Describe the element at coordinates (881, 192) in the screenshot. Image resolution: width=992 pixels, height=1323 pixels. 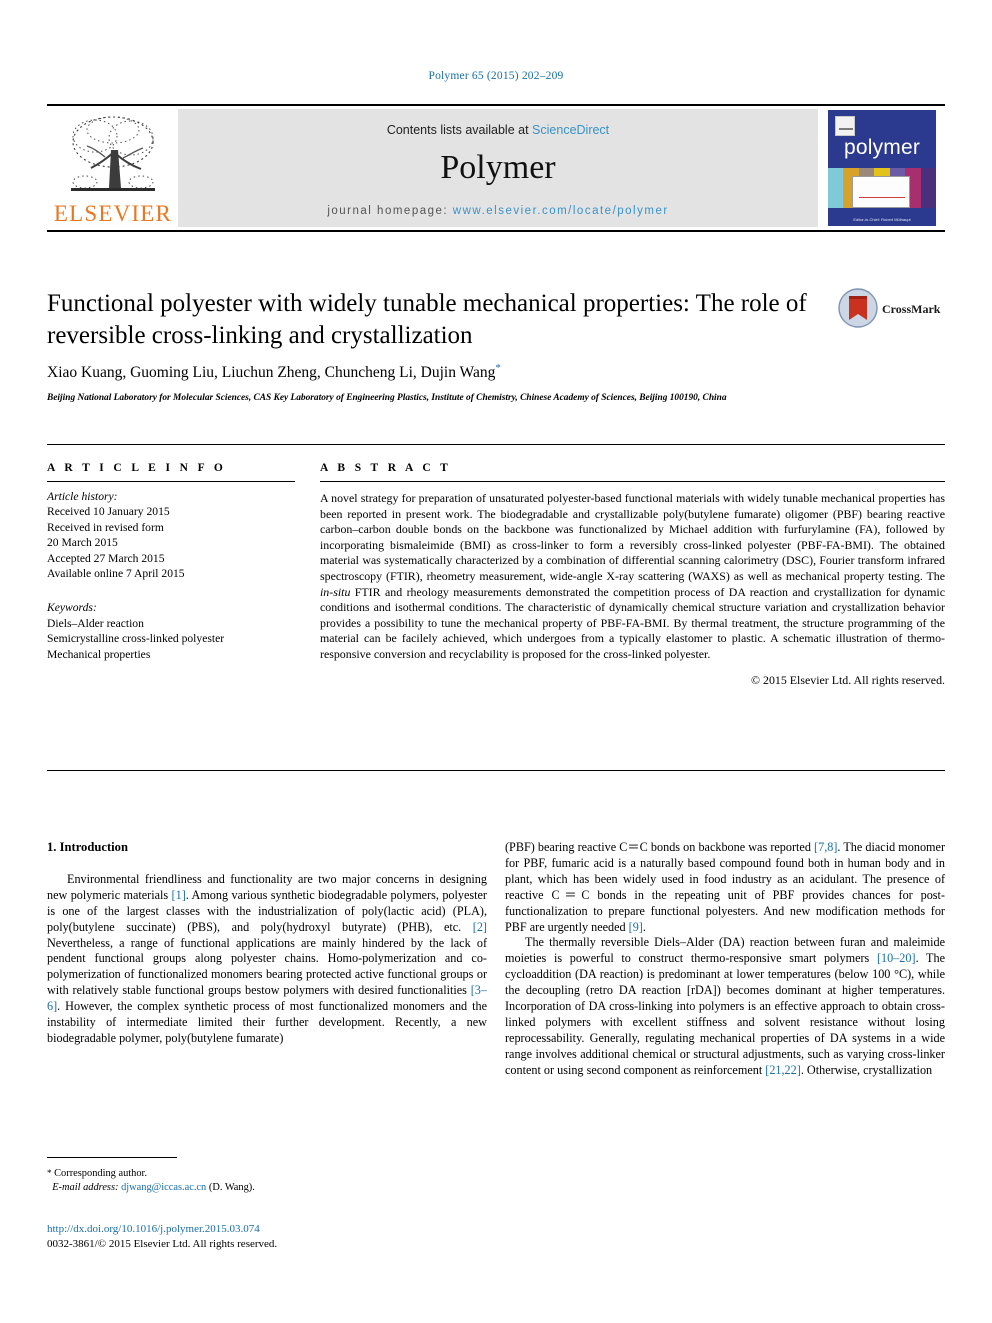
I see `cover-inset-figure` at that location.